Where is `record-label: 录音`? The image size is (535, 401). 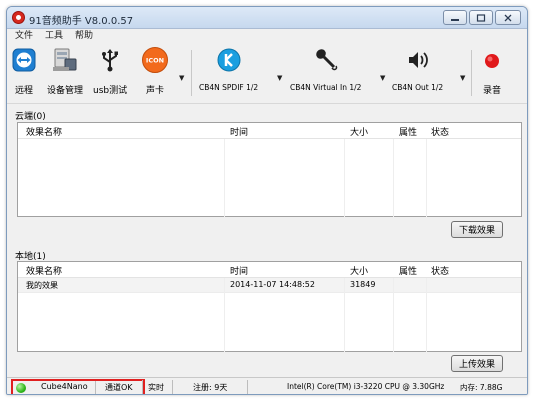
record-label: 录音 is located at coordinates (491, 91).